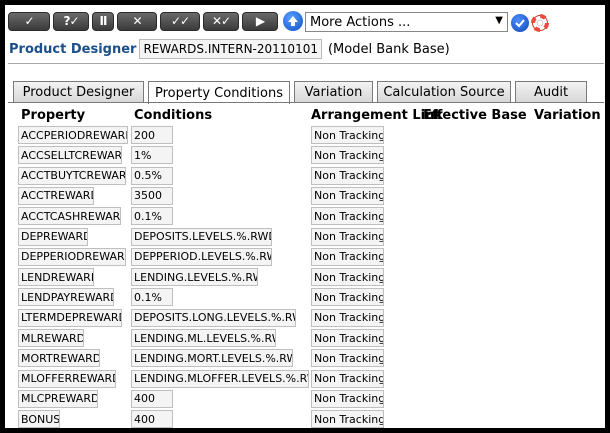  I want to click on condition-field: LENDING.LEVELS.%.RWD, so click(194, 277).